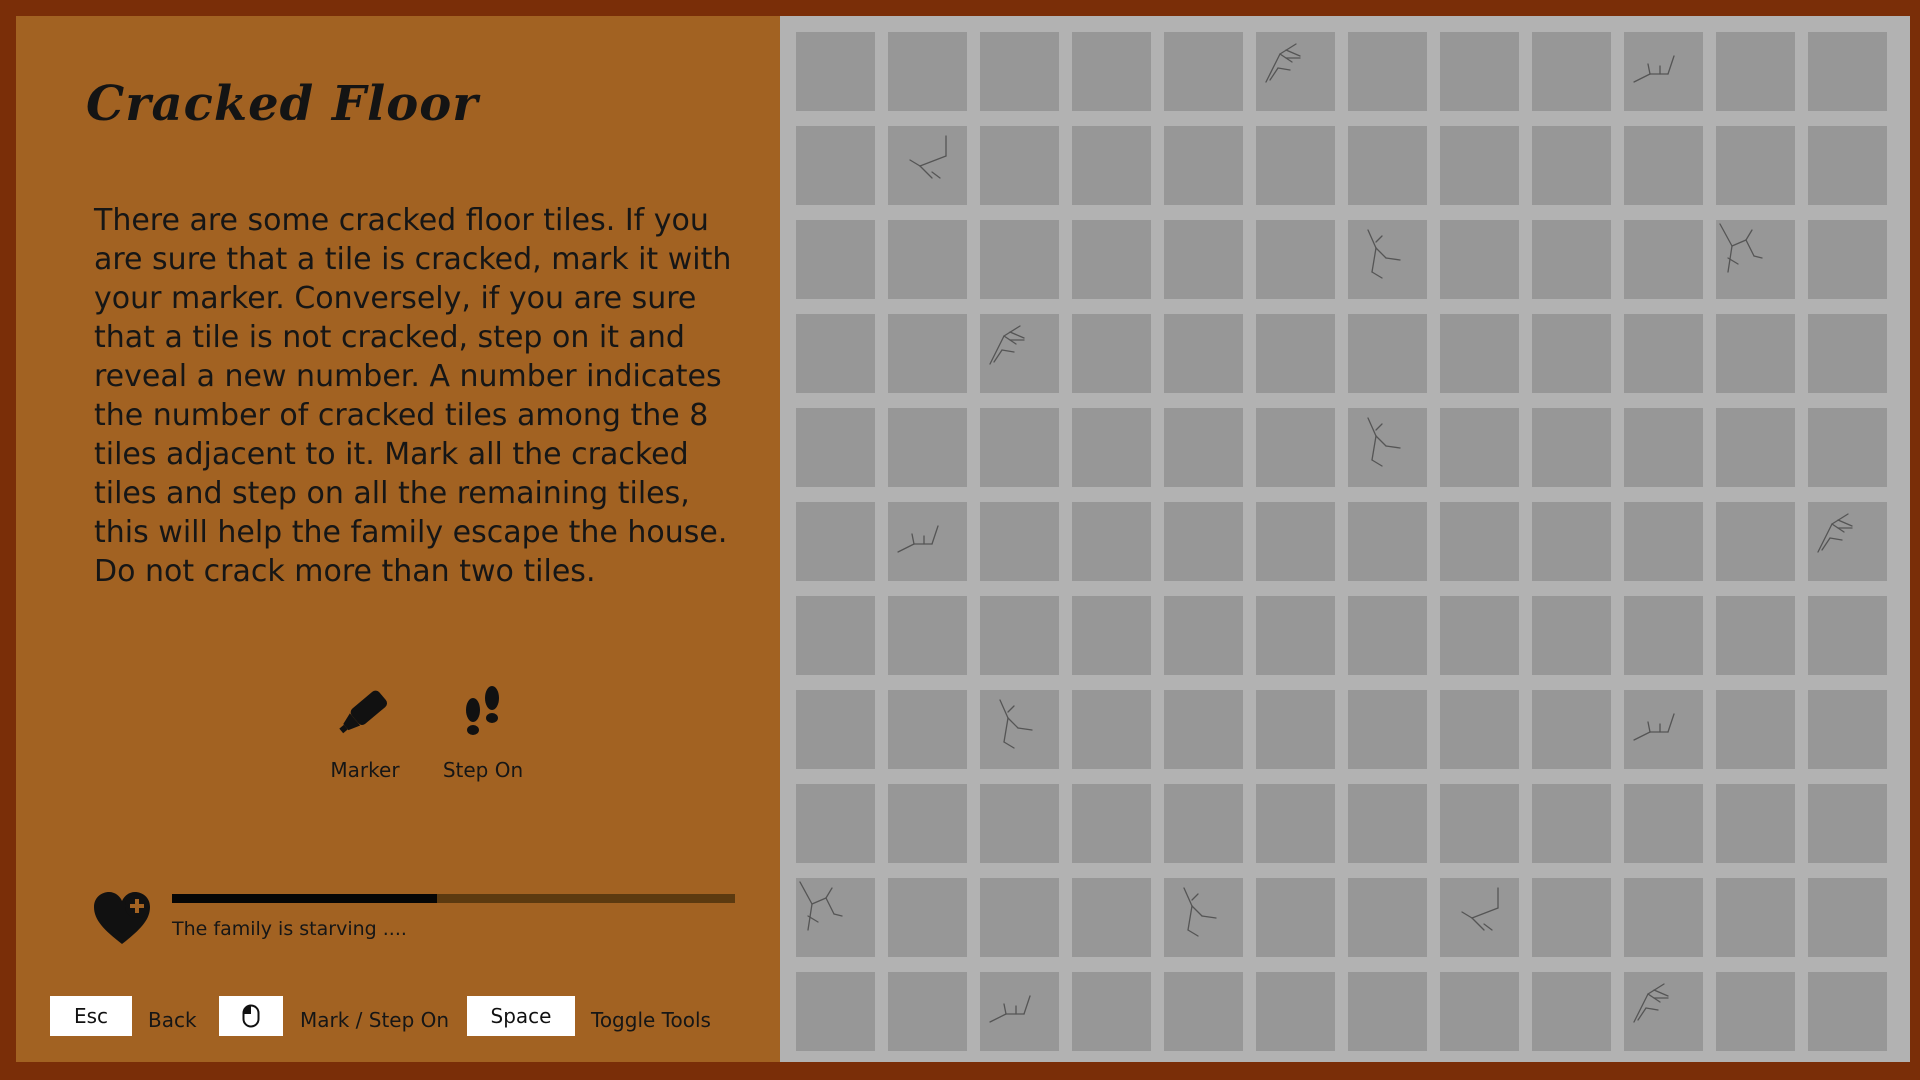  What do you see at coordinates (91, 1016) in the screenshot?
I see `esc-key: Esc` at bounding box center [91, 1016].